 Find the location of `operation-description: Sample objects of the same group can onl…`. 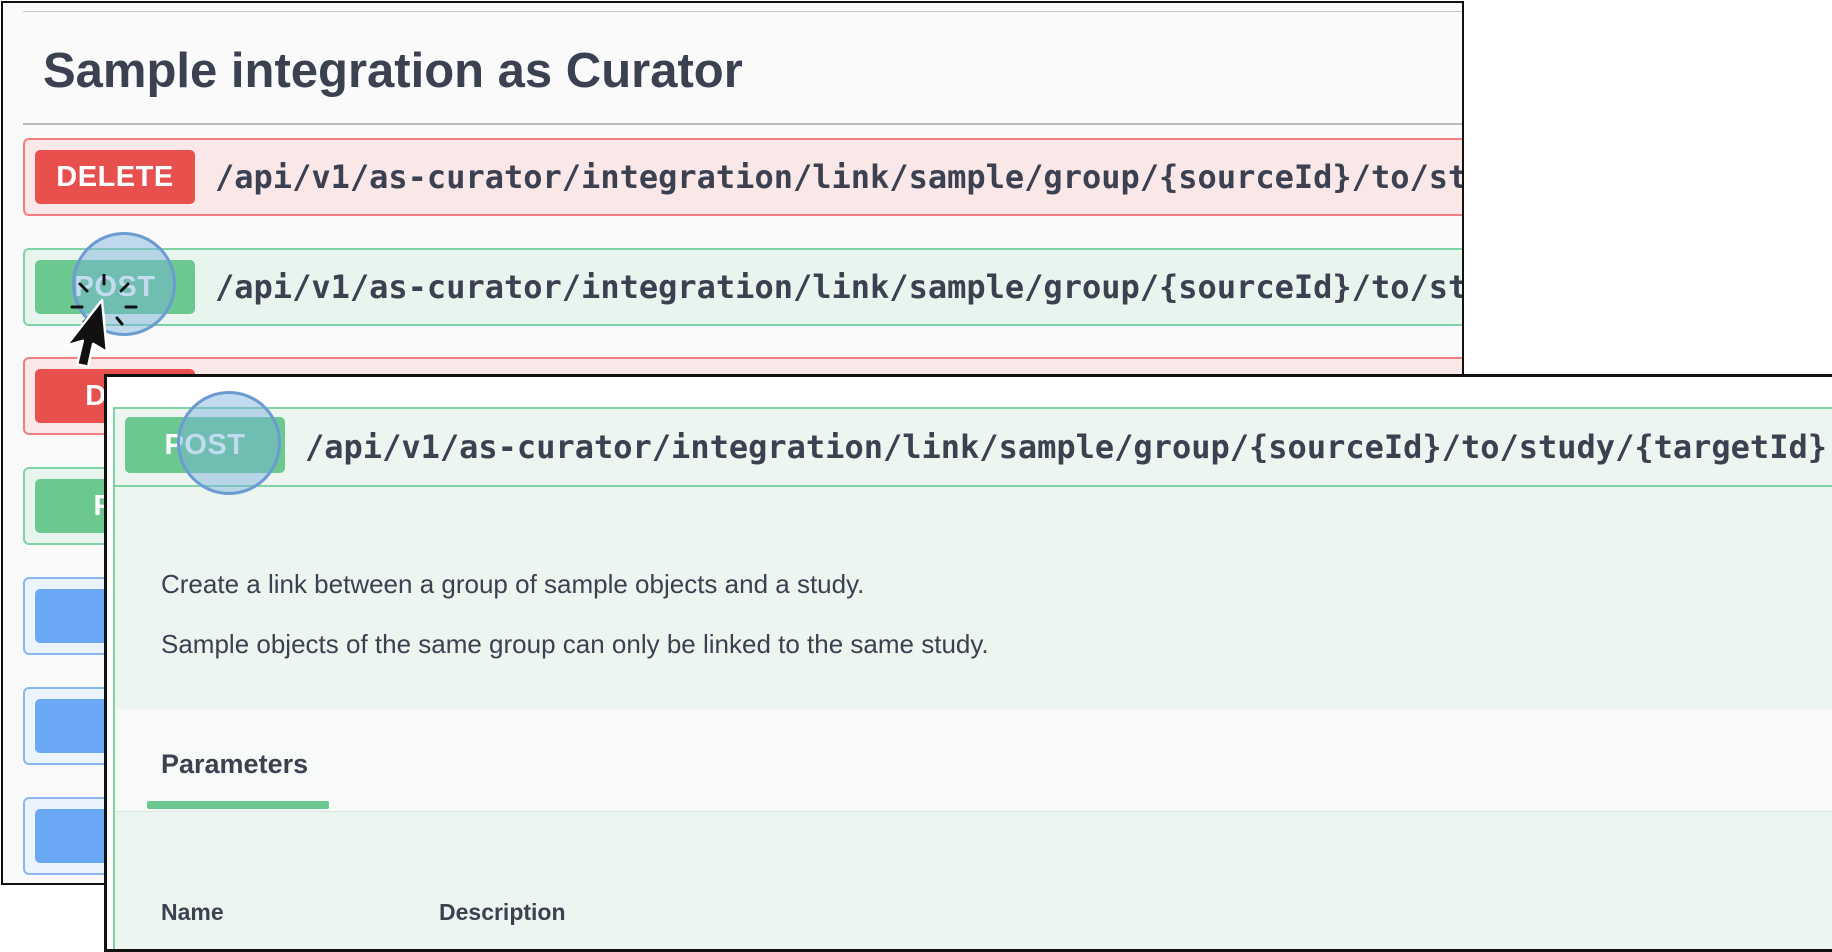

operation-description: Sample objects of the same group can onl… is located at coordinates (575, 644).